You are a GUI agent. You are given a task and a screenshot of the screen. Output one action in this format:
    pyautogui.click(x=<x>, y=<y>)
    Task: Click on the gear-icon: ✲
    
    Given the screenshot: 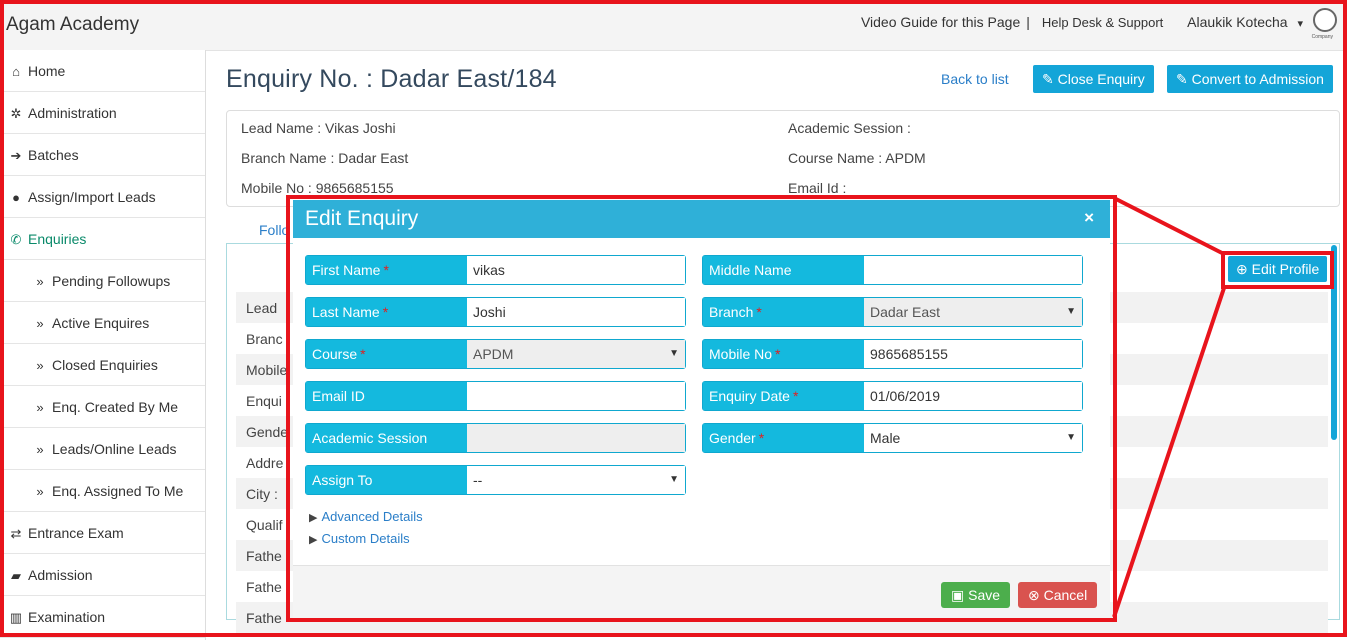 What is the action you would take?
    pyautogui.click(x=16, y=113)
    